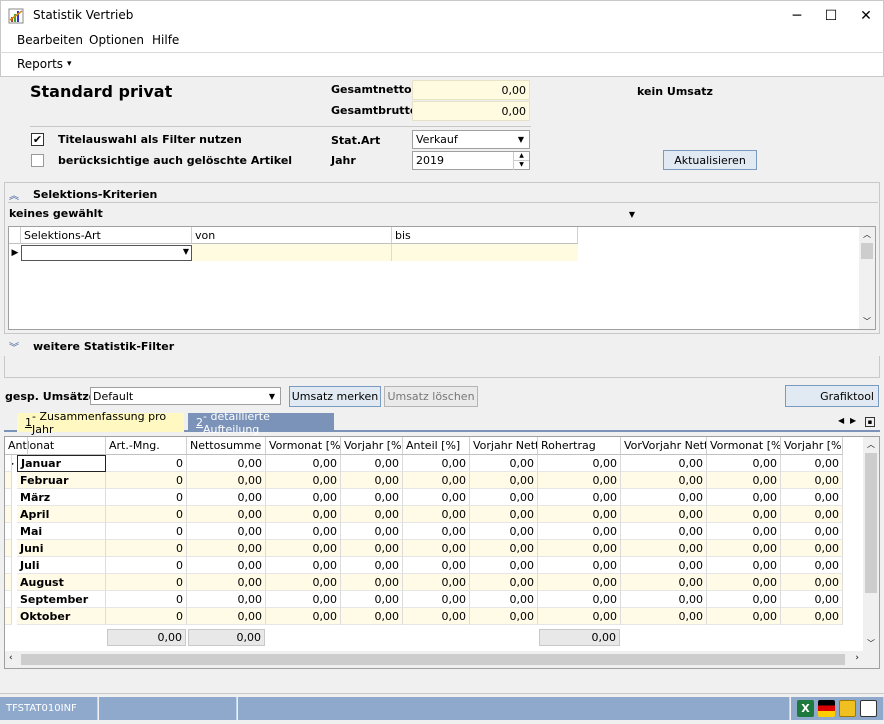 The image size is (884, 724). I want to click on tab-zusammenfassung: 1 - Zusammenfassung pro Jahr, so click(100, 423).